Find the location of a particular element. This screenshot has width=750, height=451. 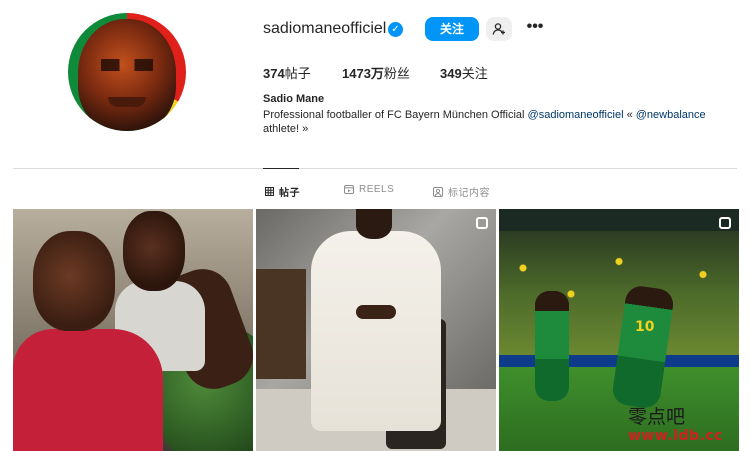

tab-posts: 帖子 is located at coordinates (282, 191).